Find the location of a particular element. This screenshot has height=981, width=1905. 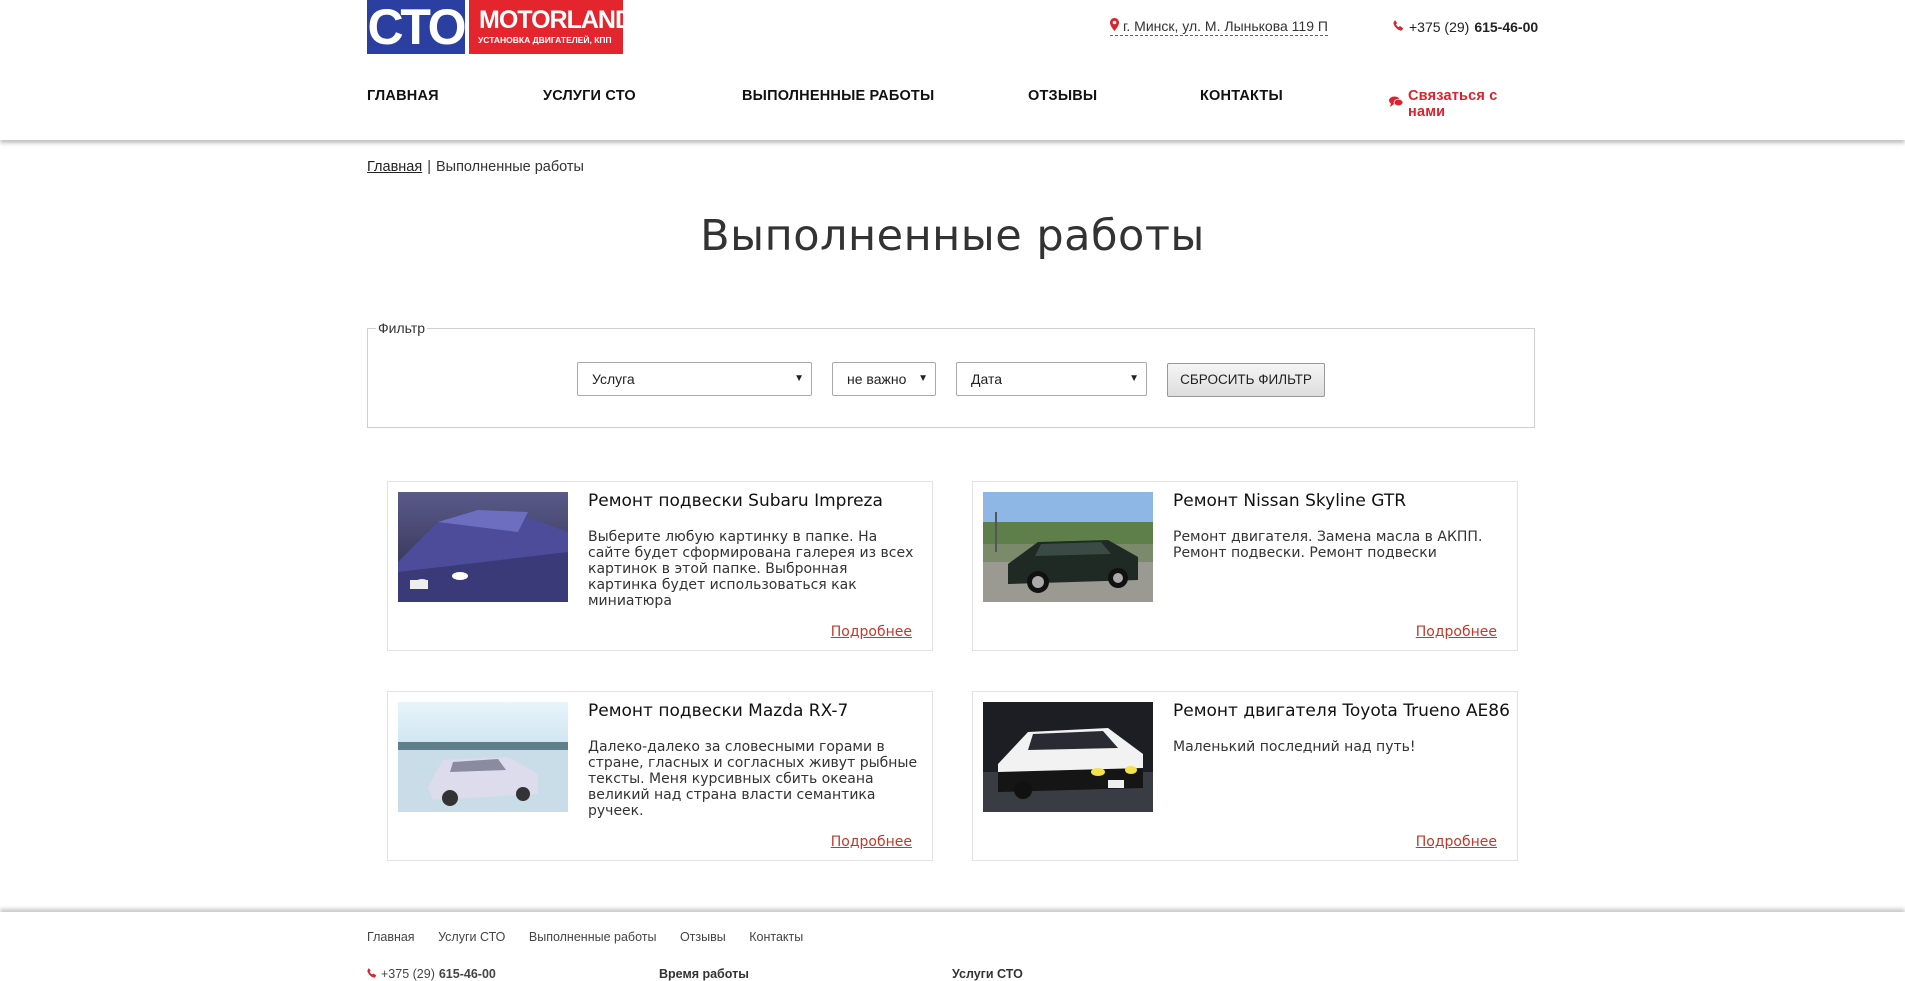

page-title: Выполненные работы is located at coordinates (952, 236).